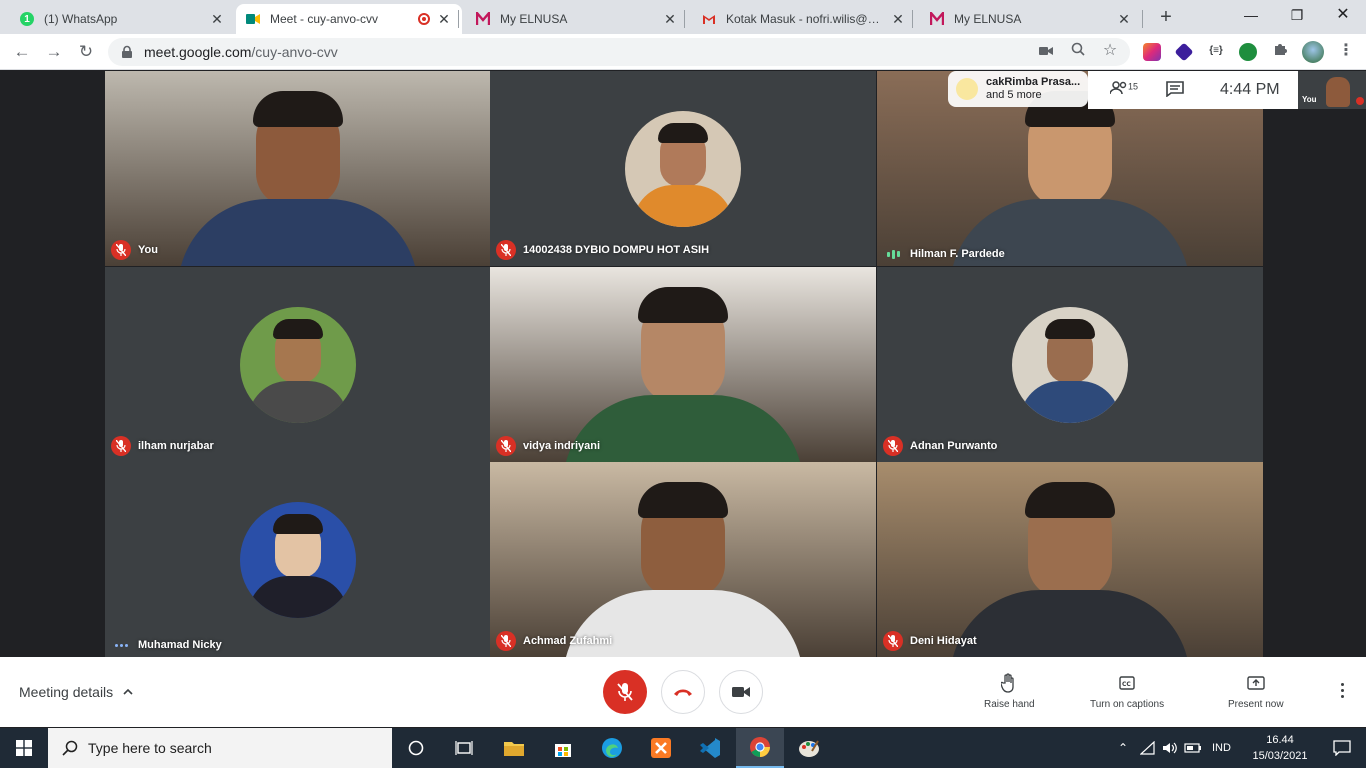 The image size is (1366, 768). What do you see at coordinates (1297, 15) in the screenshot?
I see `maximize-button: ❐` at bounding box center [1297, 15].